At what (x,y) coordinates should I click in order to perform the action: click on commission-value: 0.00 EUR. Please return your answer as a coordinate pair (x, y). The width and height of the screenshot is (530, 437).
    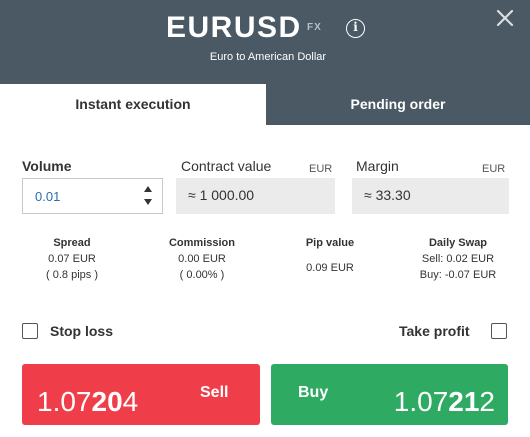
    Looking at the image, I should click on (202, 259).